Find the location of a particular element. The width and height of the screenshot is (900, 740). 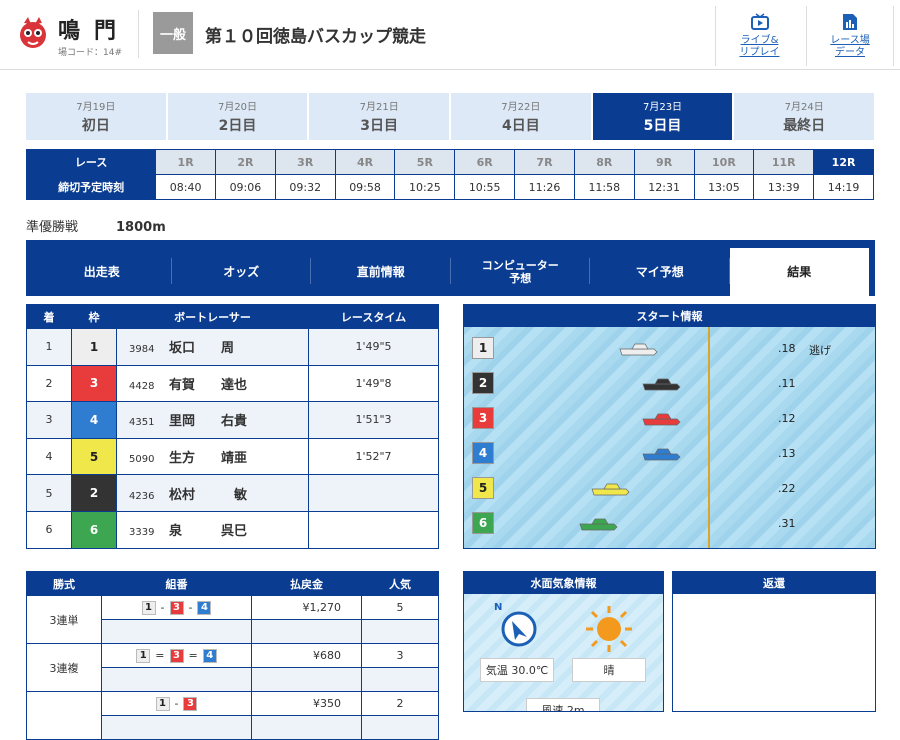

bet-type: 3連単 is located at coordinates (64, 619).